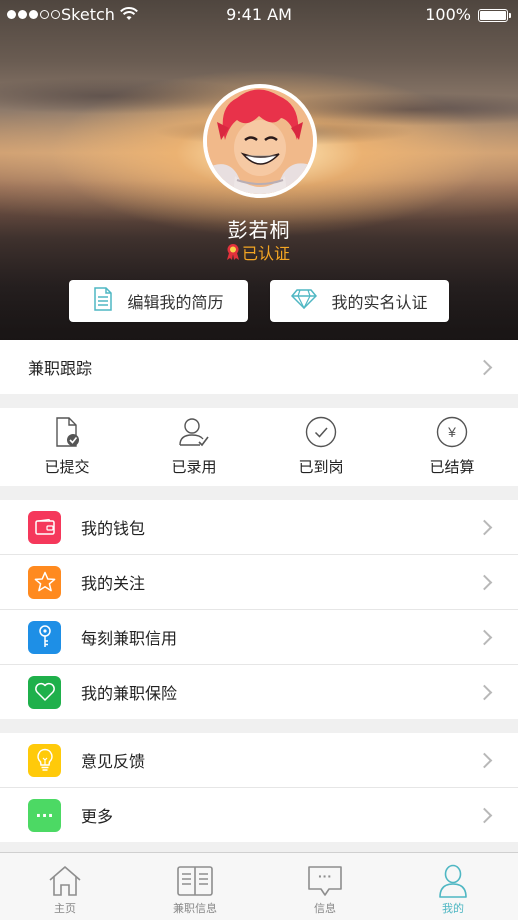  Describe the element at coordinates (259, 582) in the screenshot. I see `menu-item-following: 我的关注` at that location.